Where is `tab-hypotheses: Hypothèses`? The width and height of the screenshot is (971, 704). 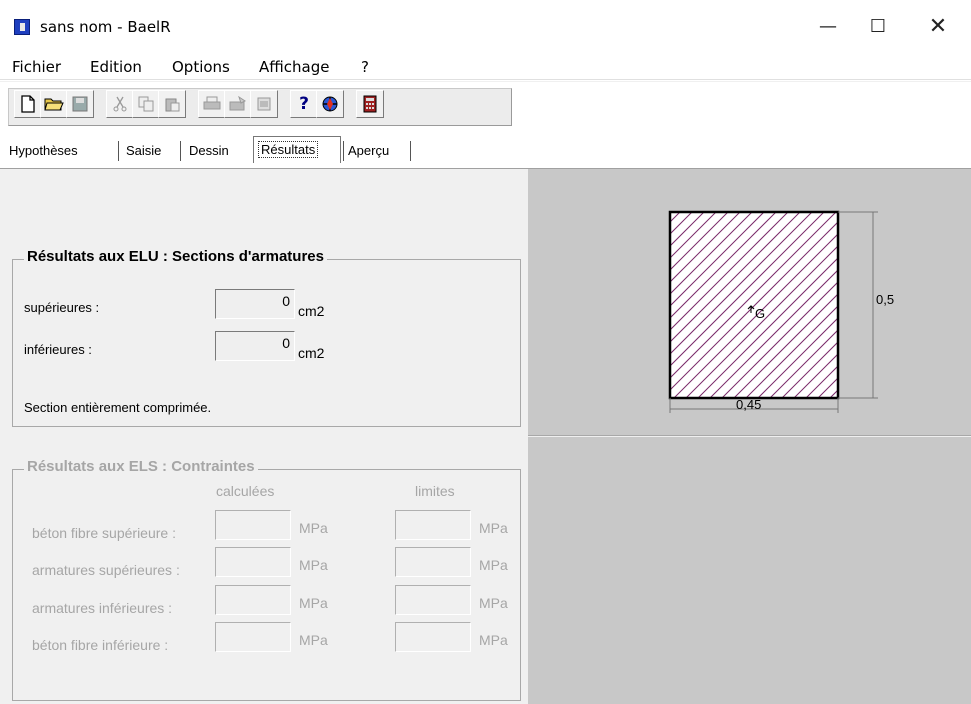
tab-hypotheses: Hypothèses is located at coordinates (43, 150).